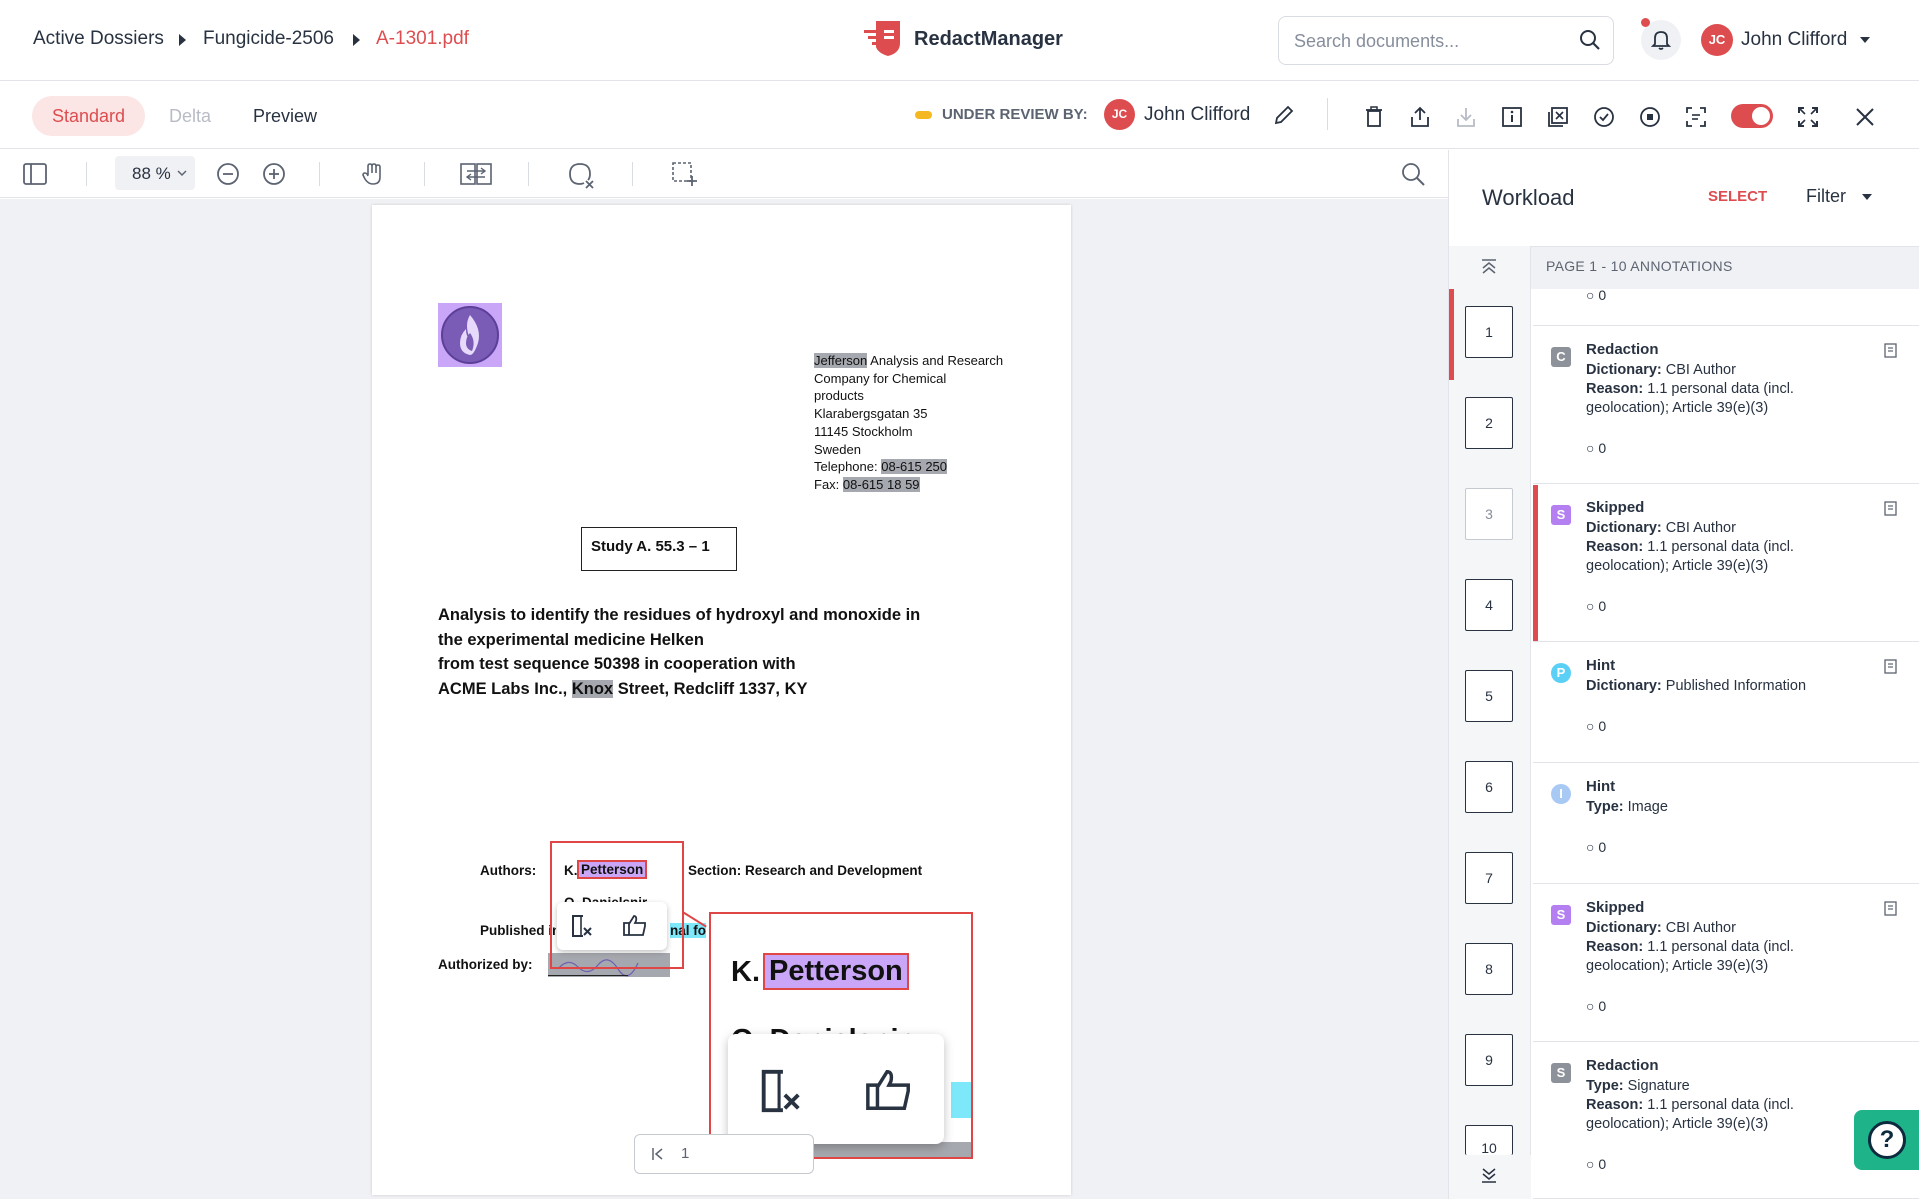  What do you see at coordinates (1615, 507) in the screenshot?
I see `annotation-title: Skipped` at bounding box center [1615, 507].